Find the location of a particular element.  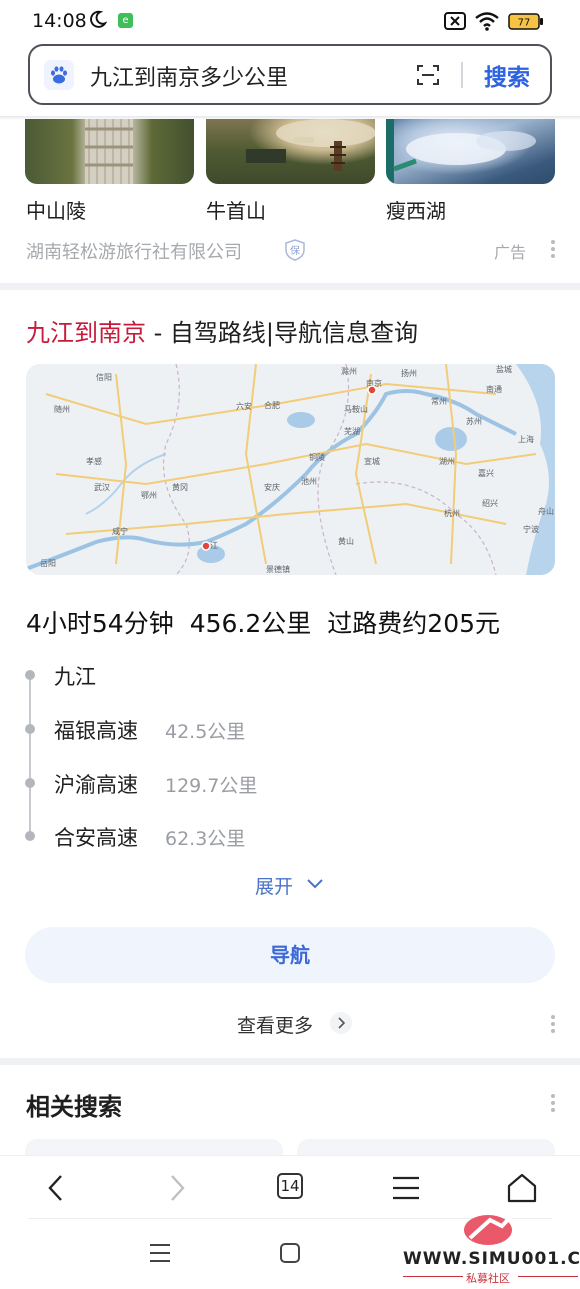

map-label: 黄冈 is located at coordinates (180, 487).